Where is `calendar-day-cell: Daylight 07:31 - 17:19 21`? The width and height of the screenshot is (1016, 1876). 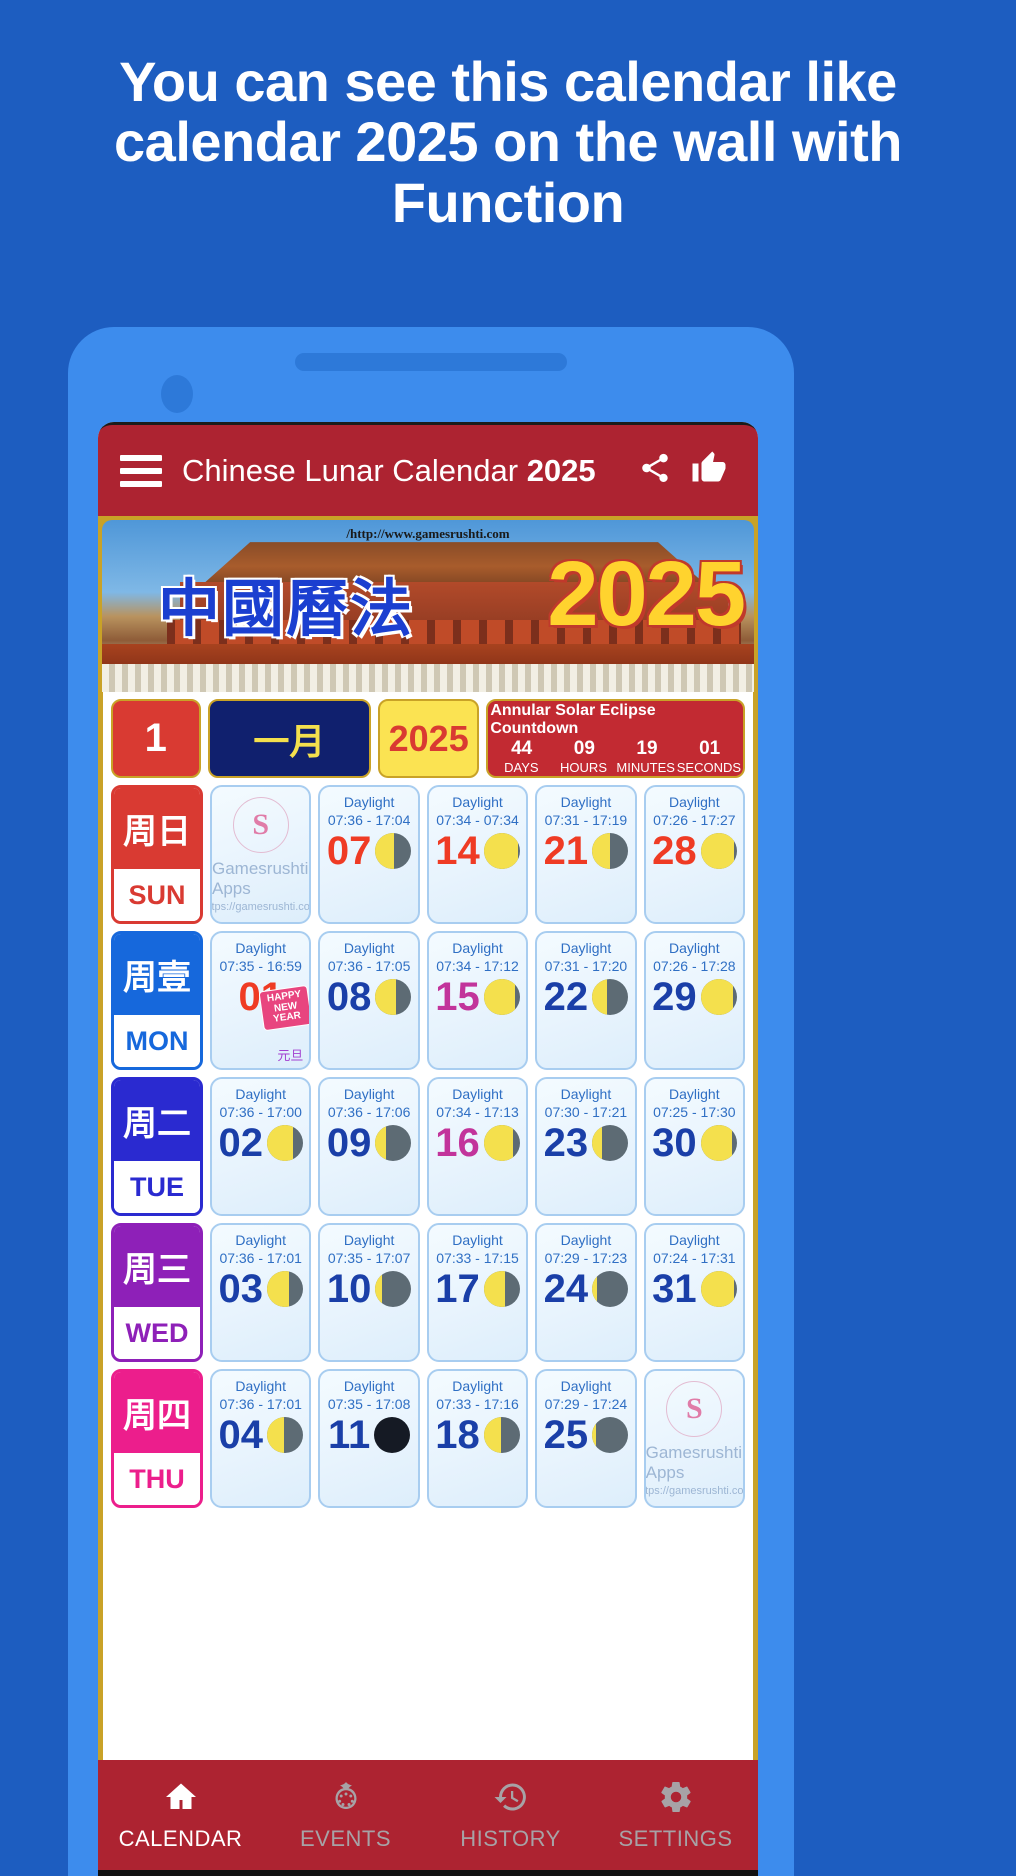 calendar-day-cell: Daylight 07:31 - 17:19 21 is located at coordinates (586, 854).